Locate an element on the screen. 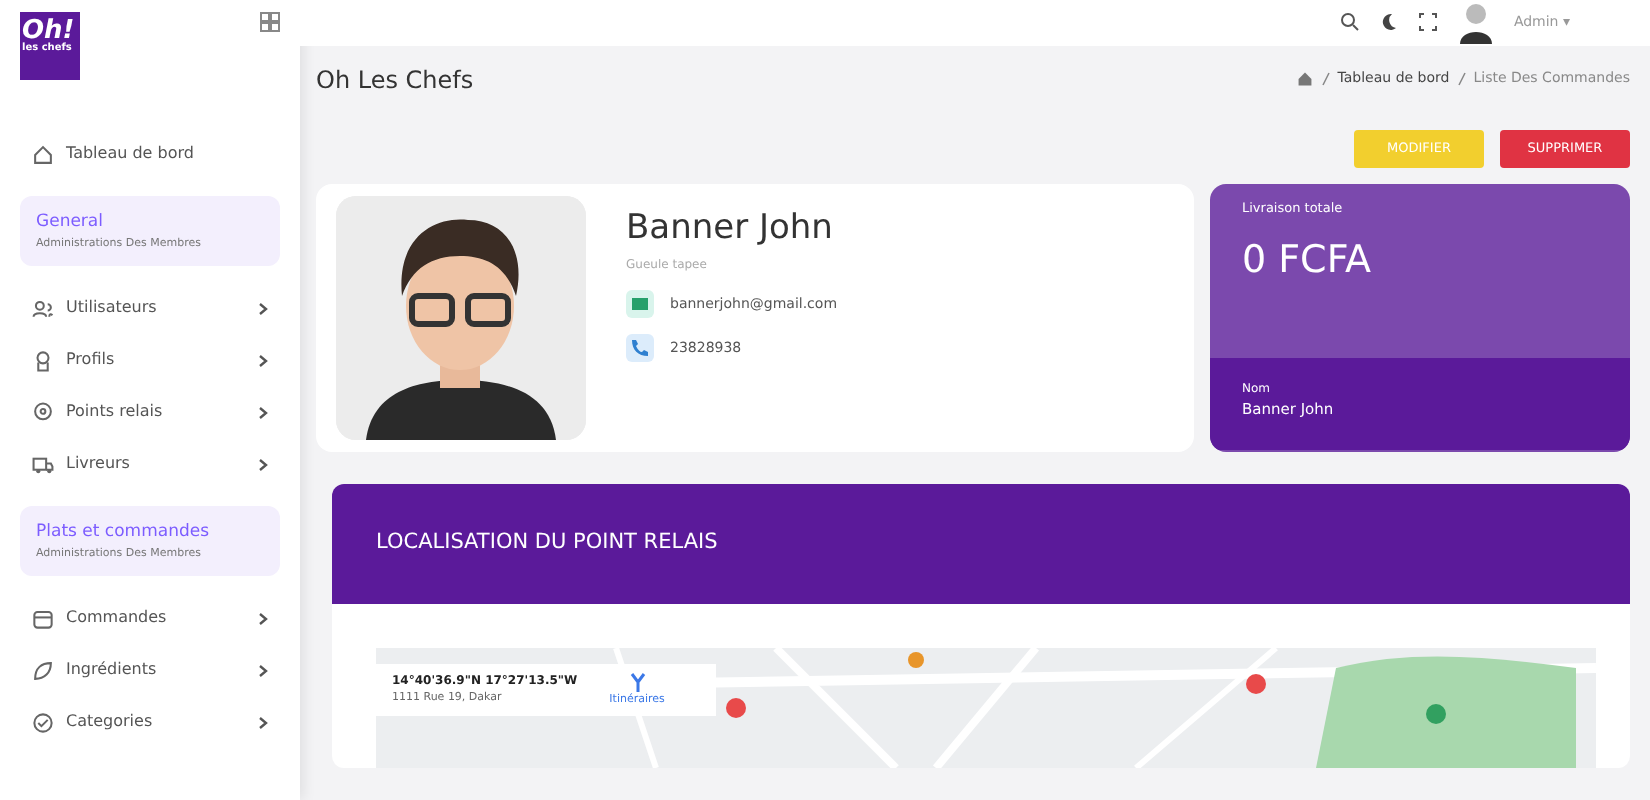  section-title: Plats et commandes is located at coordinates (124, 533).